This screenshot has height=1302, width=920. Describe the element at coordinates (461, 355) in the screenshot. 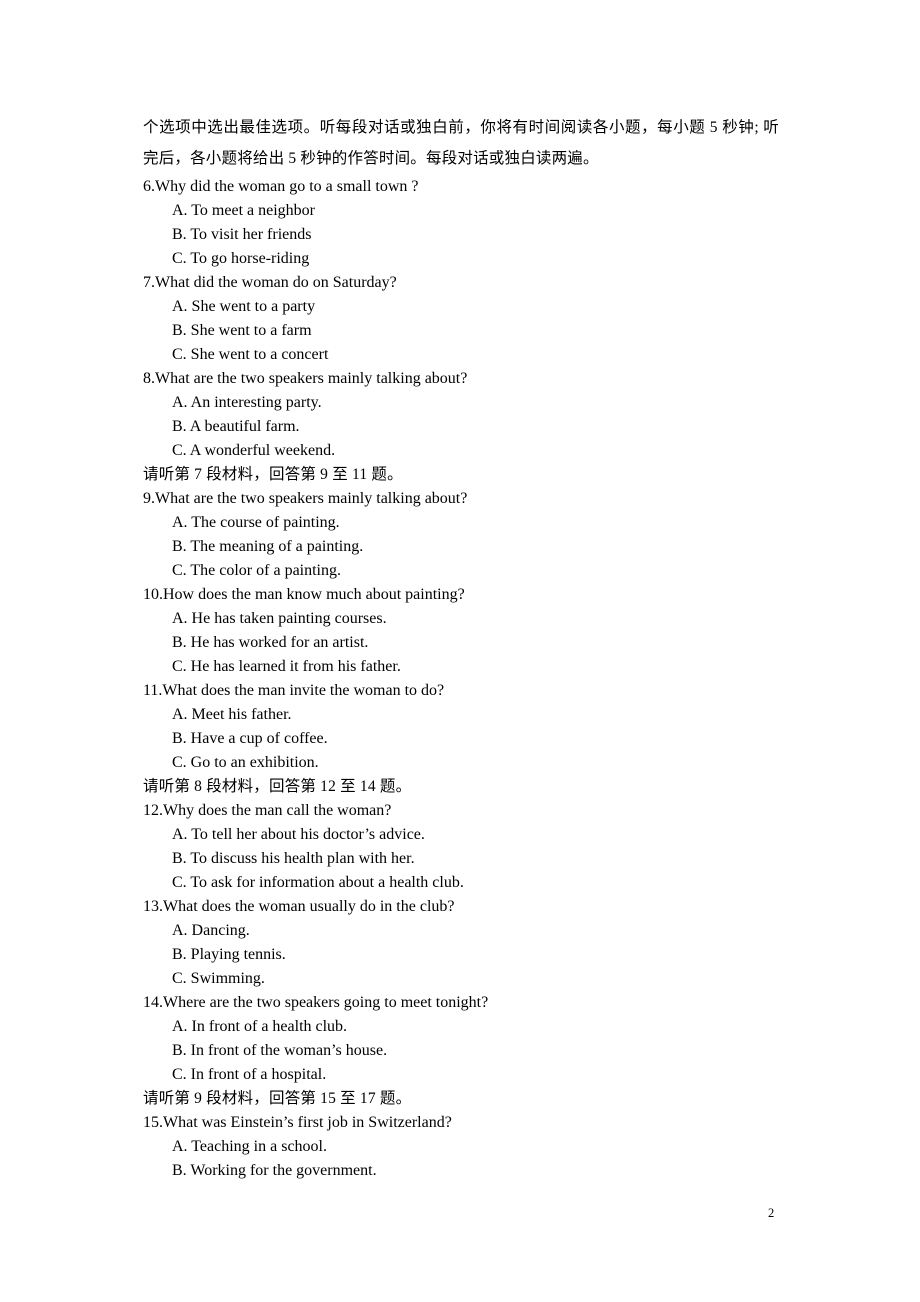

I see `answer-option: C. She went to a concert` at that location.